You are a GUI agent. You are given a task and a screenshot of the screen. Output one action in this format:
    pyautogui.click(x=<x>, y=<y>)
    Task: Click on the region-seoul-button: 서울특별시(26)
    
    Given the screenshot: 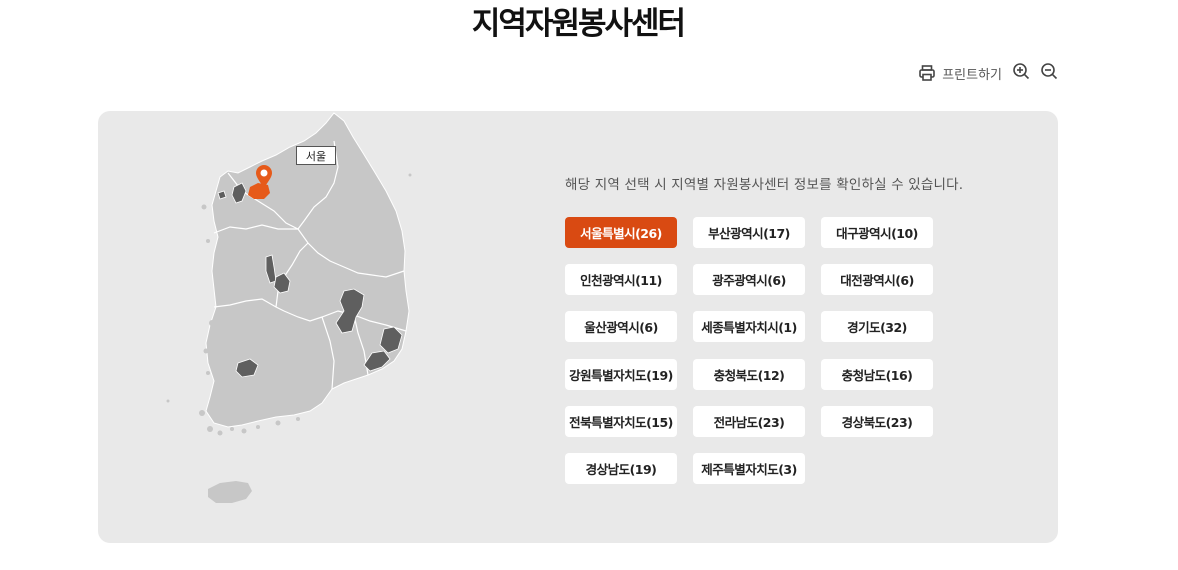 What is the action you would take?
    pyautogui.click(x=621, y=232)
    